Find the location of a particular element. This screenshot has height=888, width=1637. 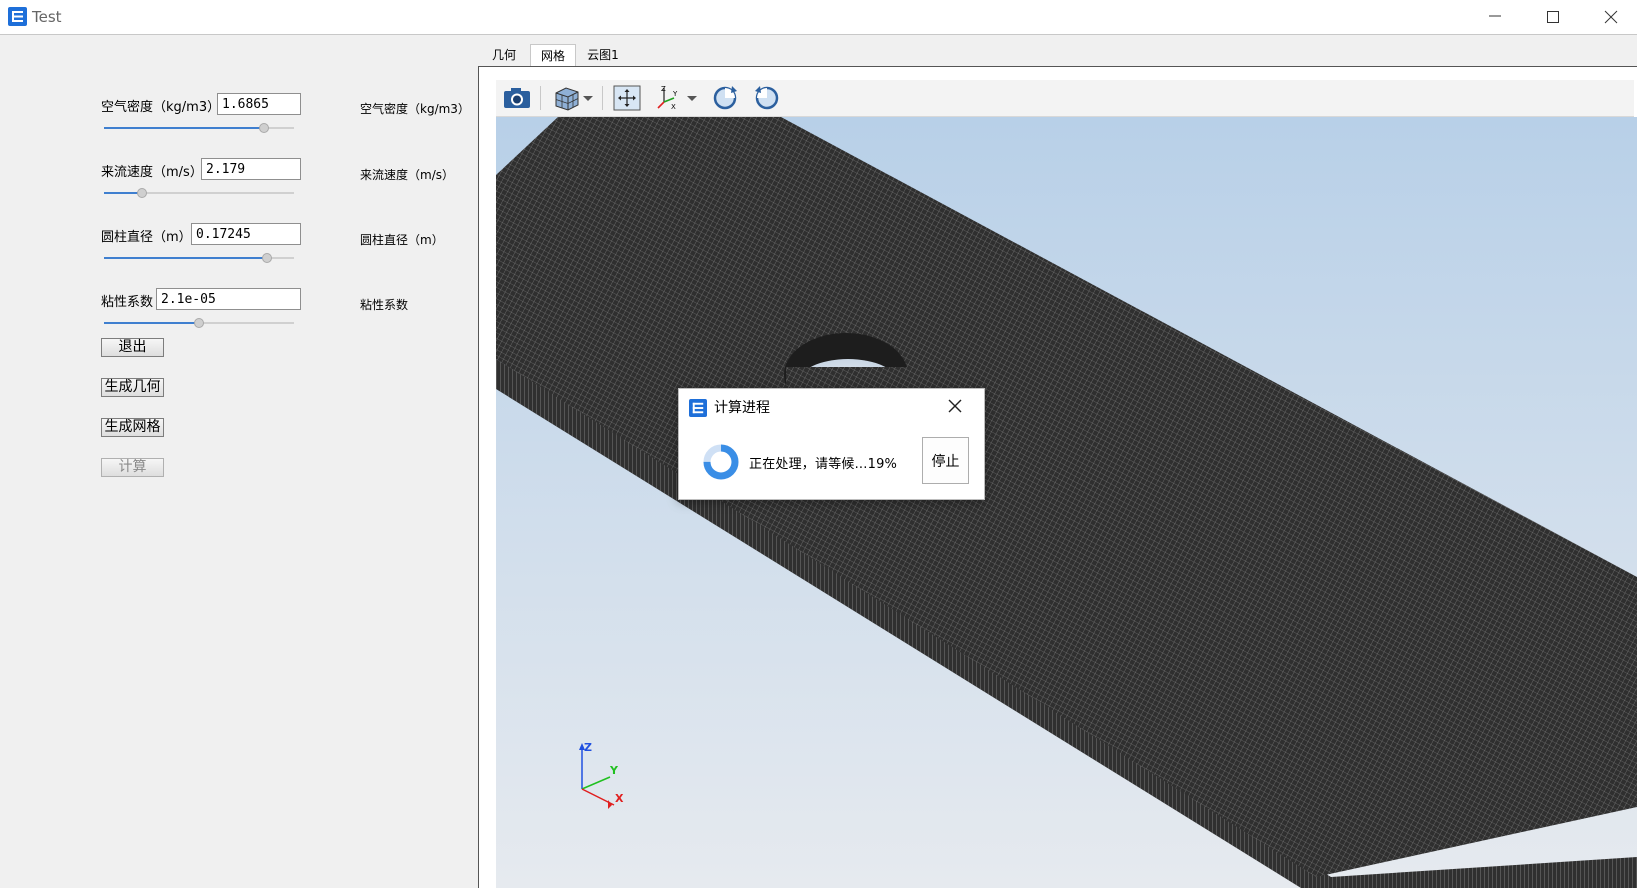

fit-view-icon is located at coordinates (627, 98).